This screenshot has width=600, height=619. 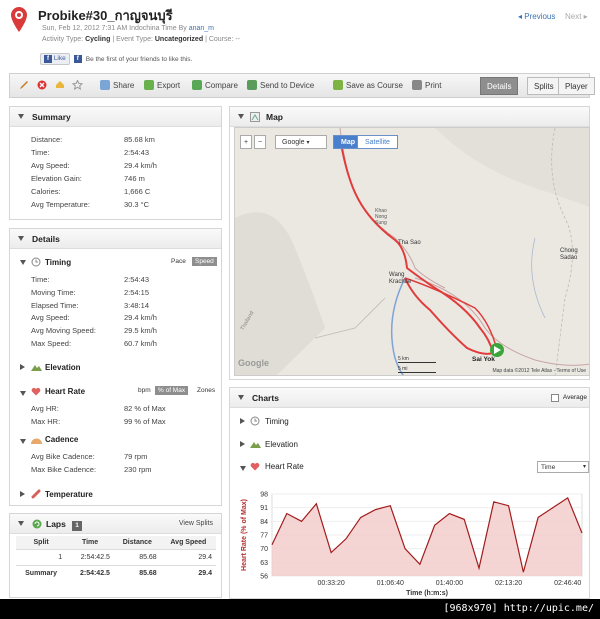 I want to click on summary-title: Summary, so click(x=51, y=117).